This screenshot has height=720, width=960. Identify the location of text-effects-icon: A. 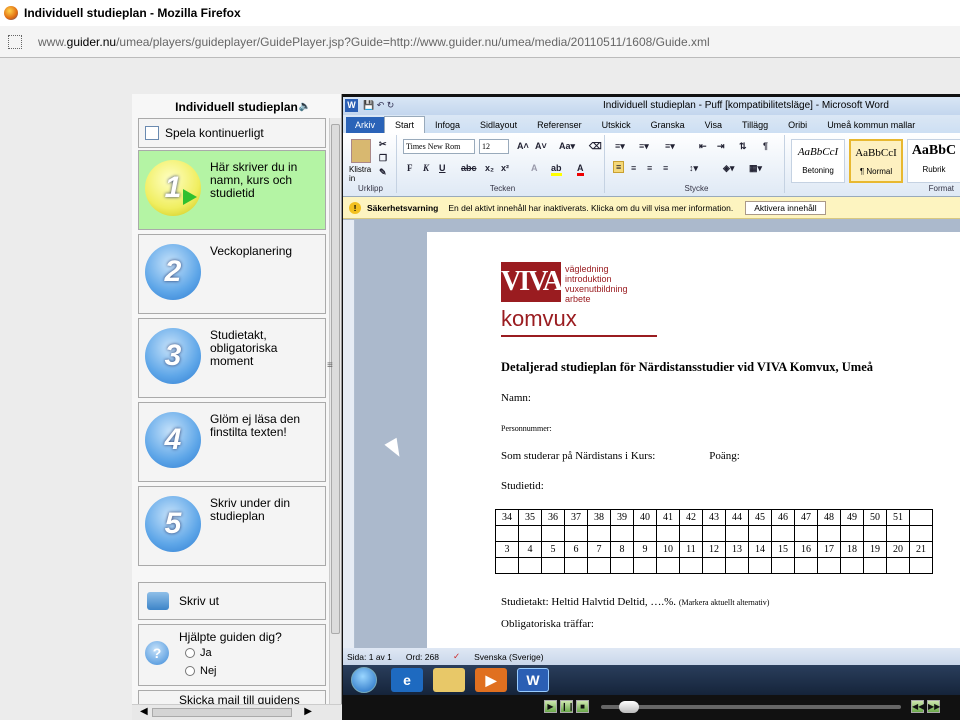
(534, 168).